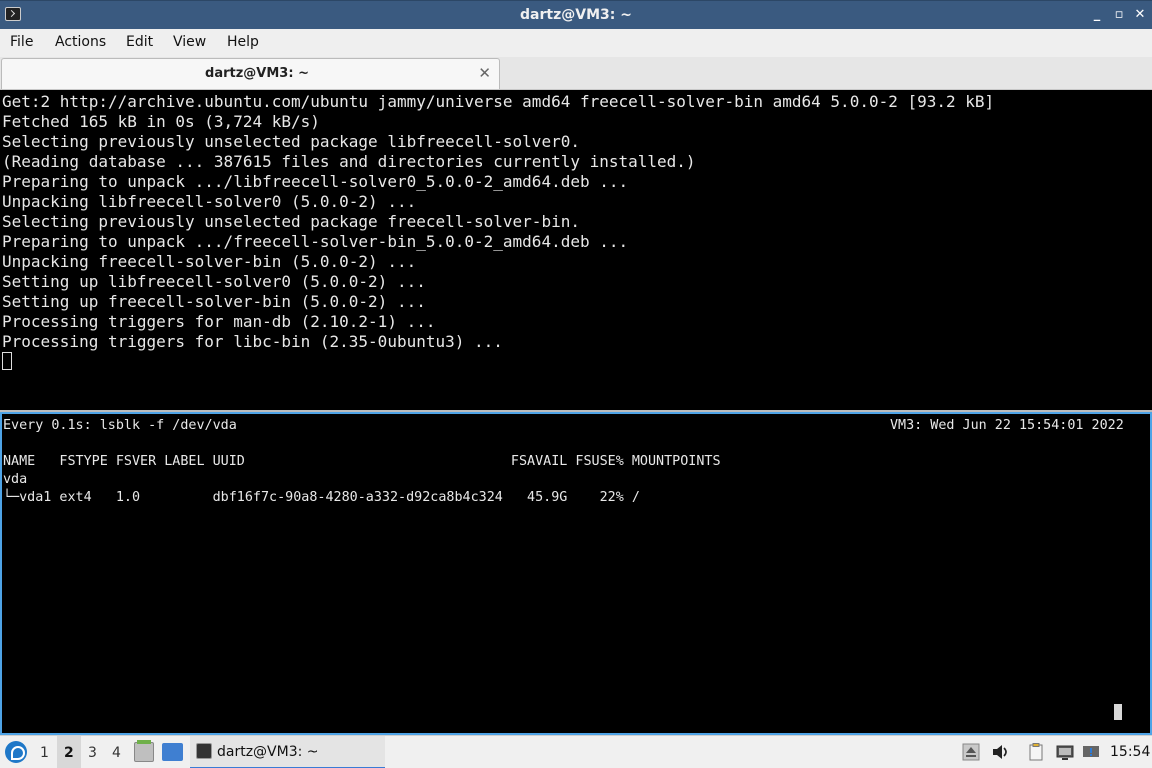  I want to click on start-menu-icon, so click(16, 752).